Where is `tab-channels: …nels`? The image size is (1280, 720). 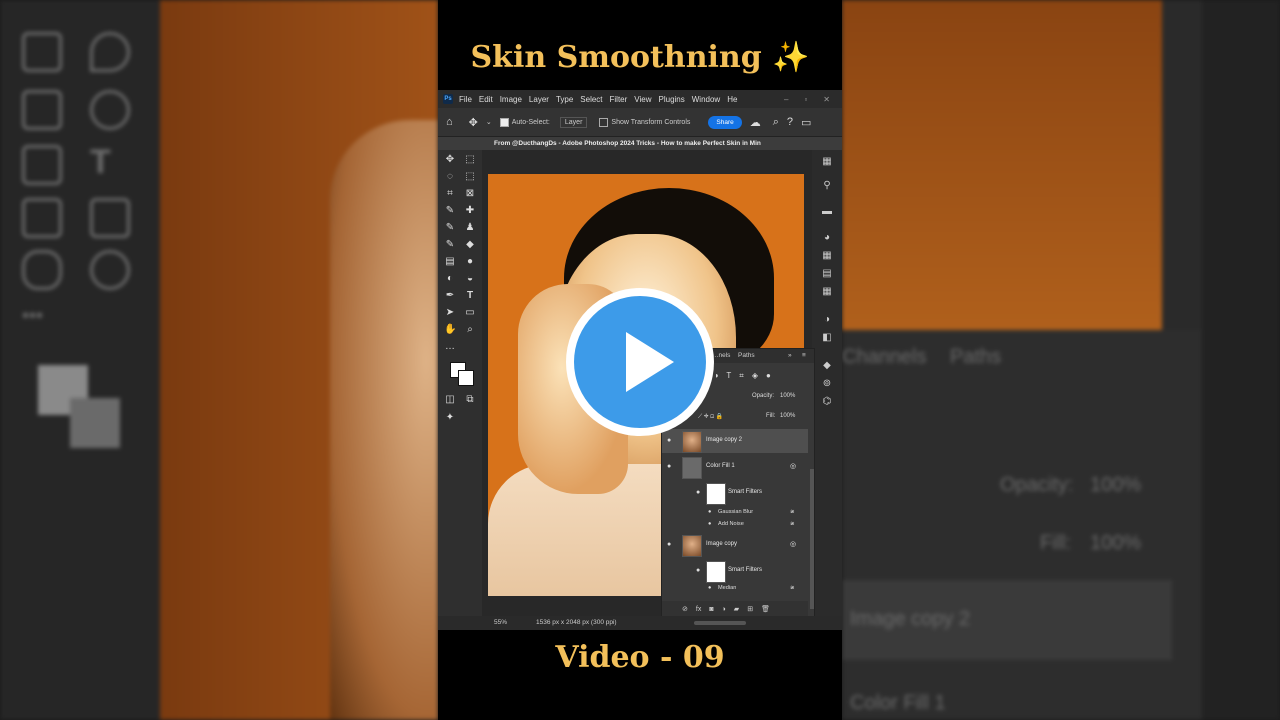 tab-channels: …nels is located at coordinates (721, 356).